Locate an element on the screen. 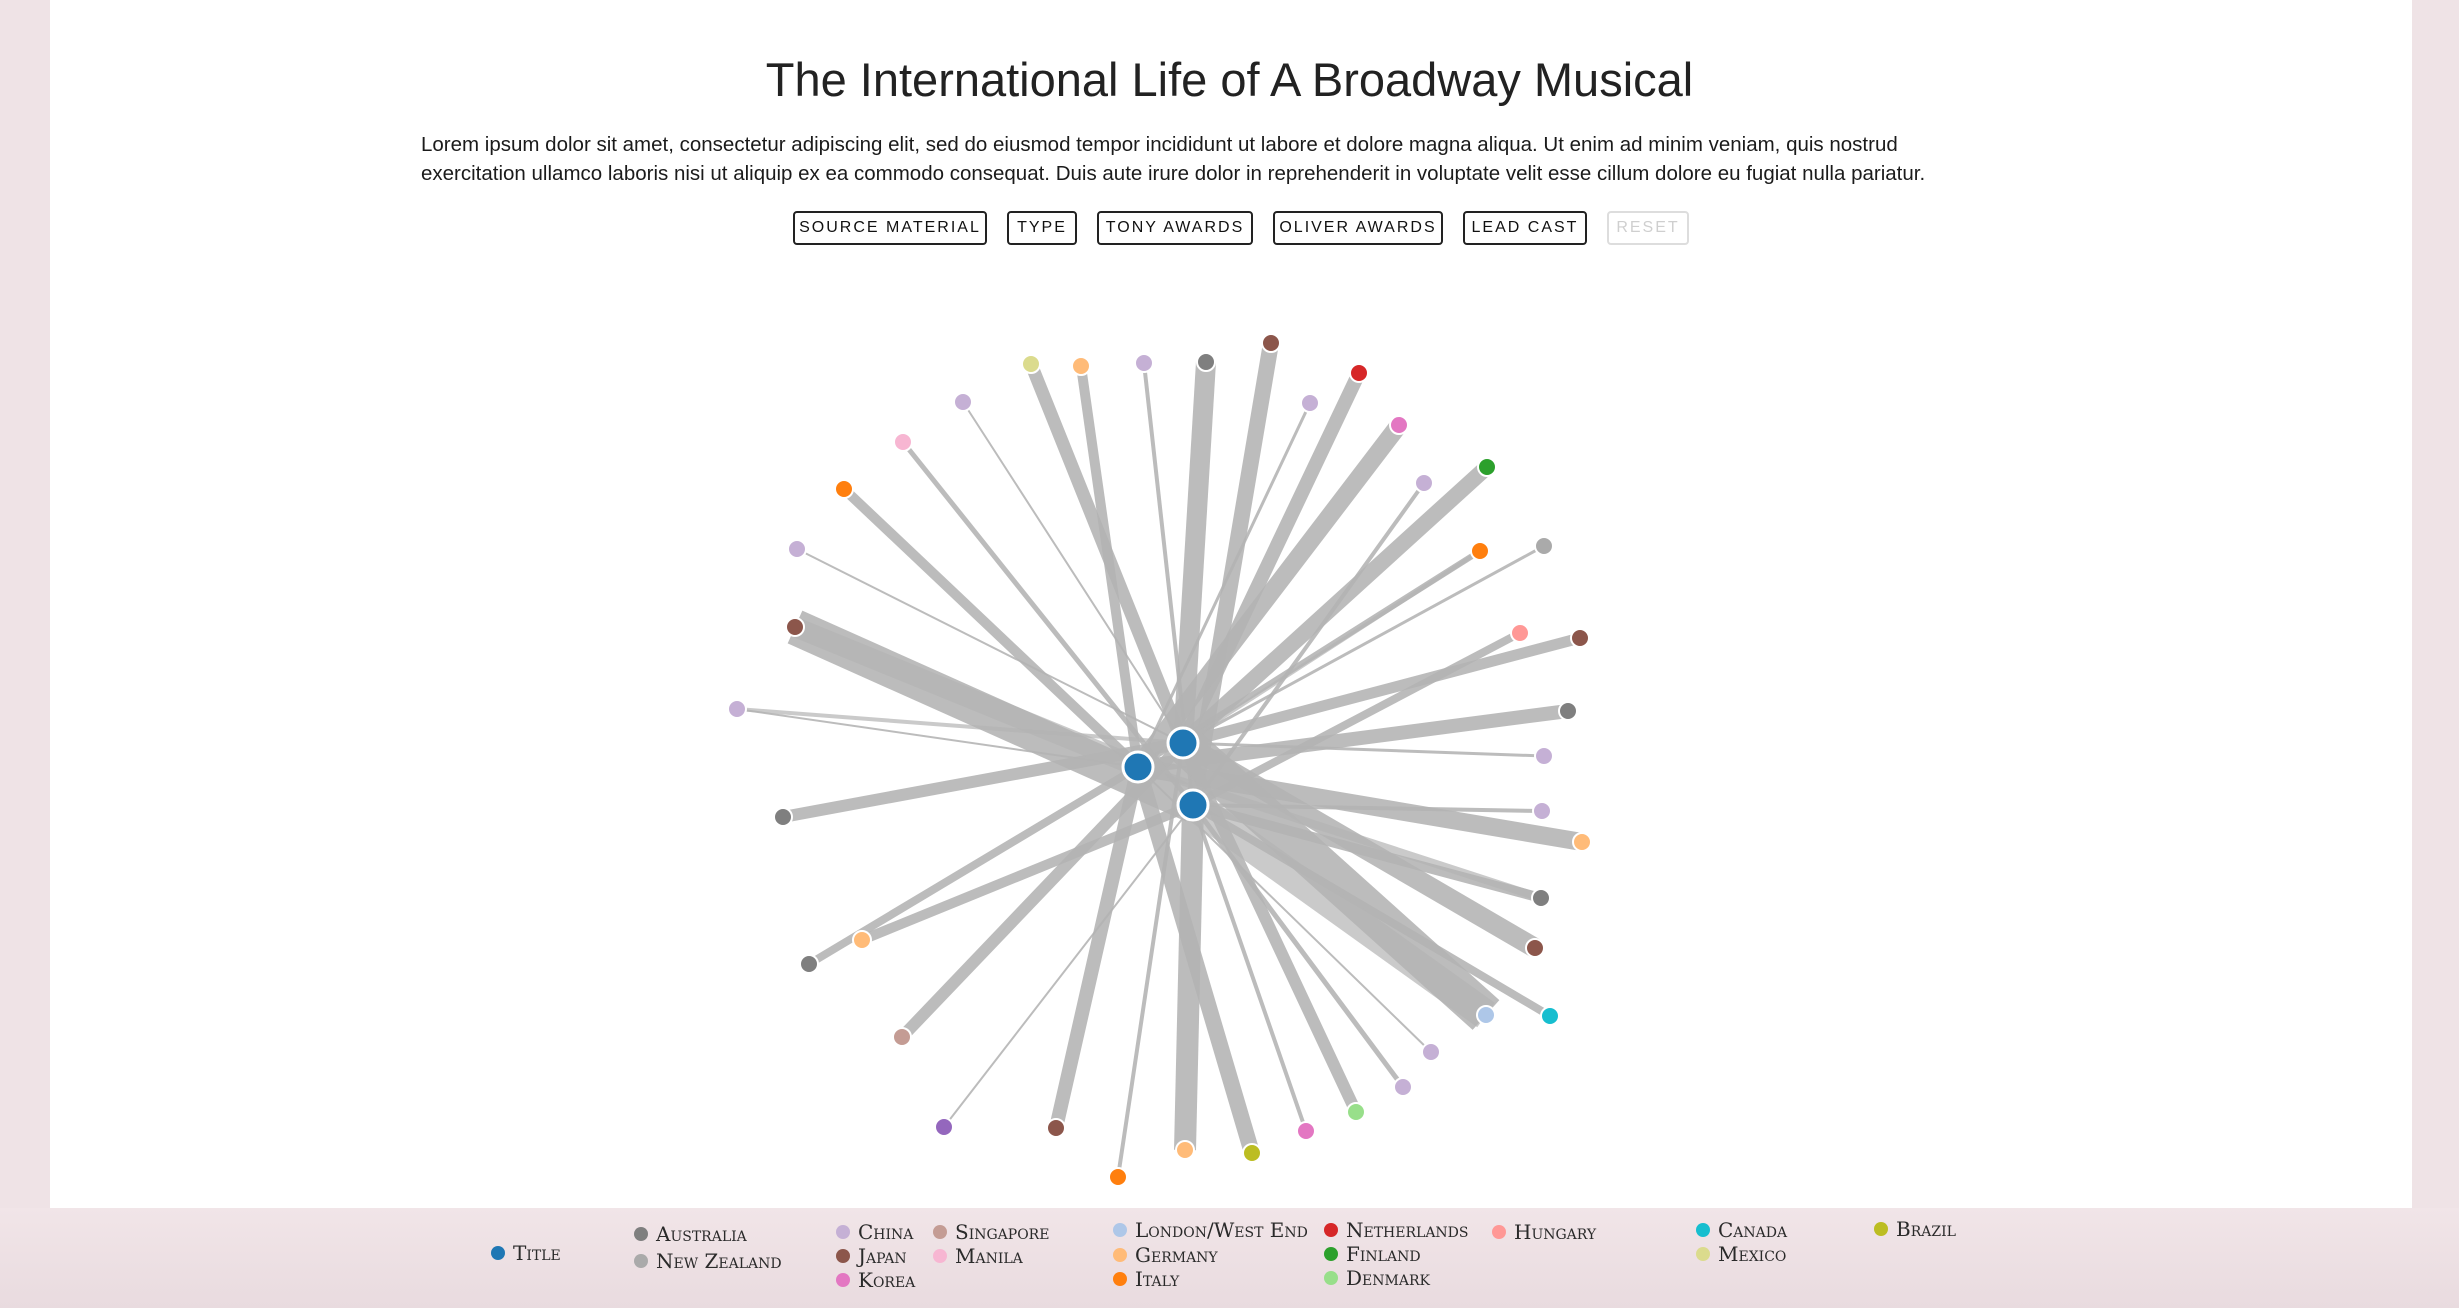  legend-dot-manila is located at coordinates (940, 1256).